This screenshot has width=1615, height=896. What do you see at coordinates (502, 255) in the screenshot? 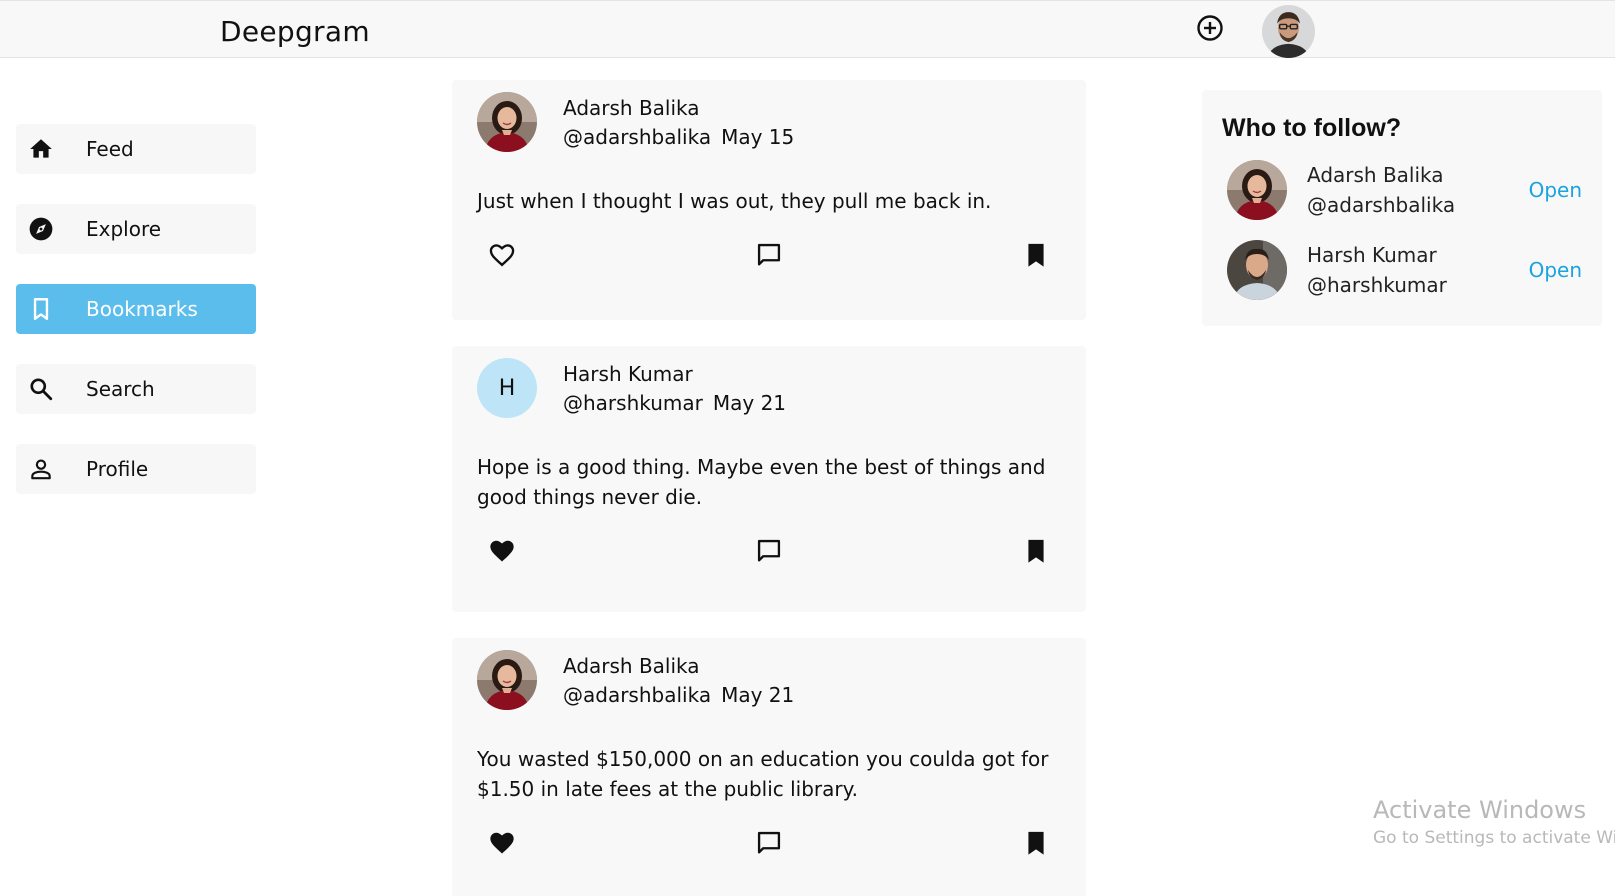
I see `heart-outline-icon` at bounding box center [502, 255].